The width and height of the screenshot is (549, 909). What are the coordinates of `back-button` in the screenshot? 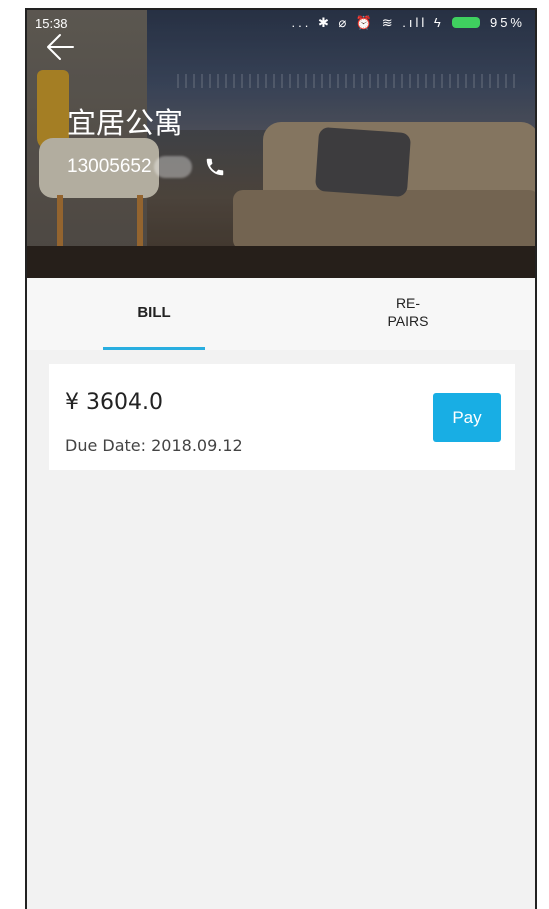 It's located at (65, 50).